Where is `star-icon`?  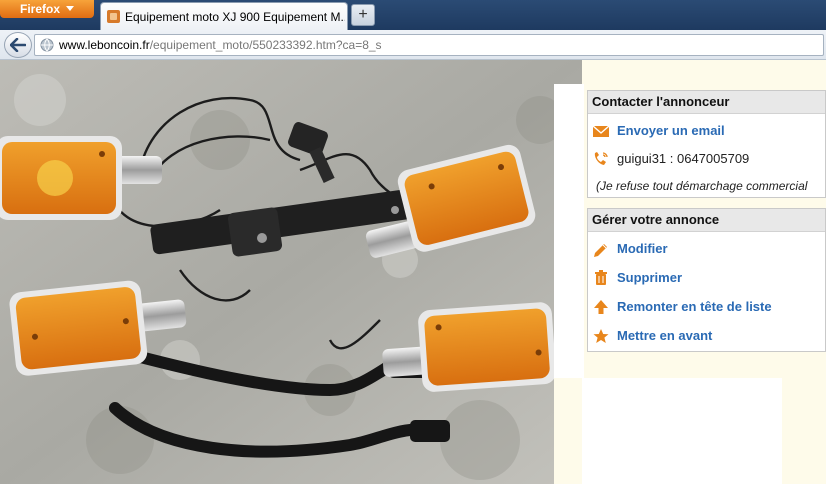
star-icon is located at coordinates (601, 336).